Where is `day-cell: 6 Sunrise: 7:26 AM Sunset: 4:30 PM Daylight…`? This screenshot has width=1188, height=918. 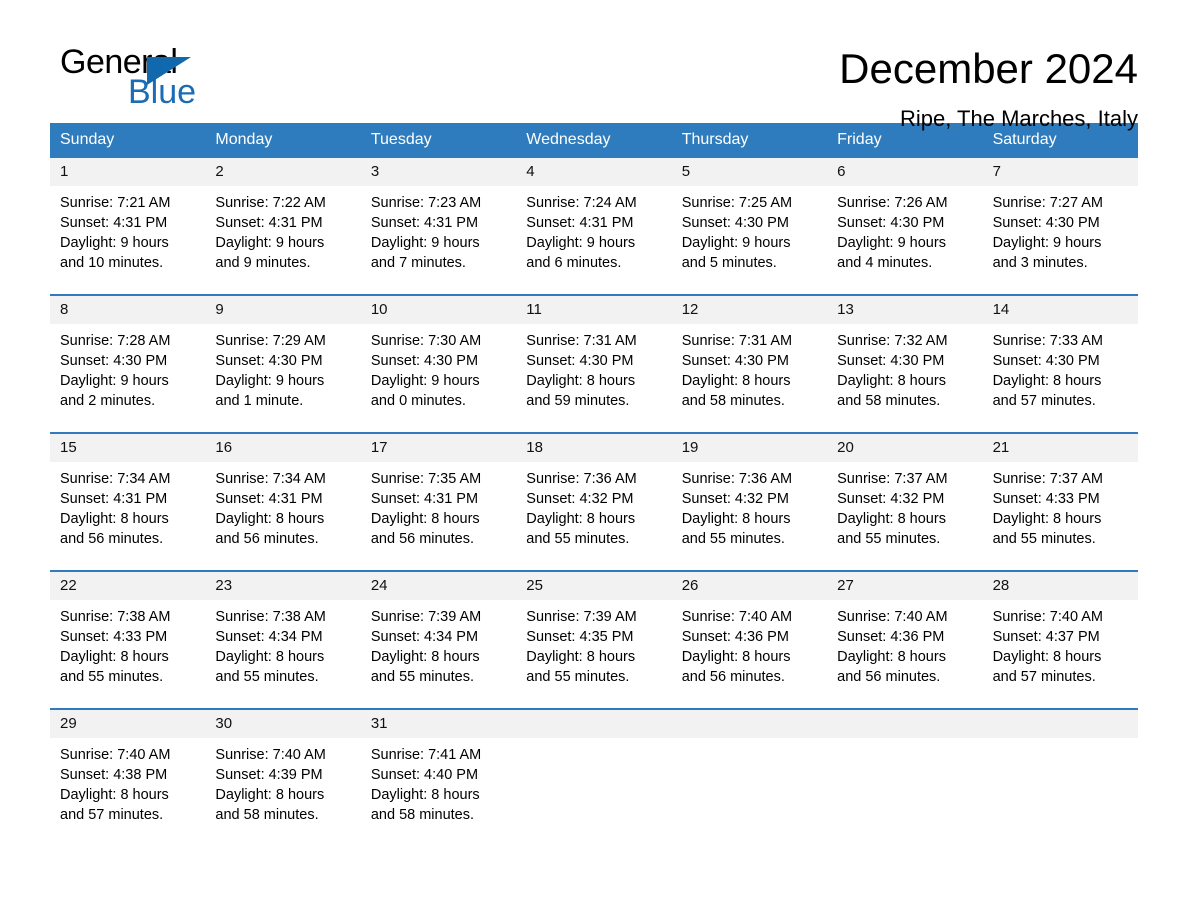 day-cell: 6 Sunrise: 7:26 AM Sunset: 4:30 PM Daylight… is located at coordinates (905, 218).